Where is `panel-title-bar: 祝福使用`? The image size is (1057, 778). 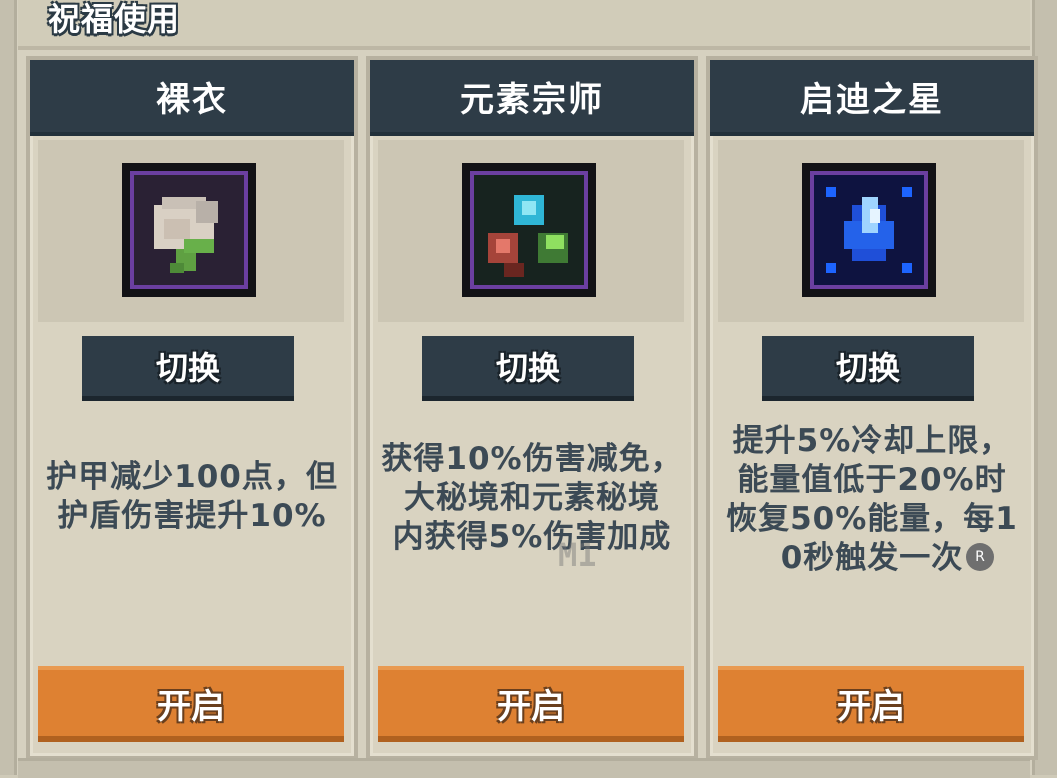 panel-title-bar: 祝福使用 is located at coordinates (524, 25).